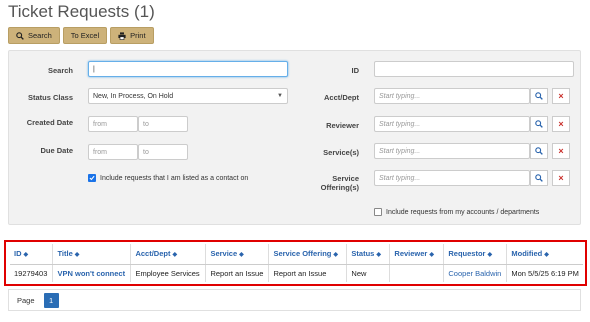 The height and width of the screenshot is (322, 590). I want to click on print-button: Print, so click(132, 35).